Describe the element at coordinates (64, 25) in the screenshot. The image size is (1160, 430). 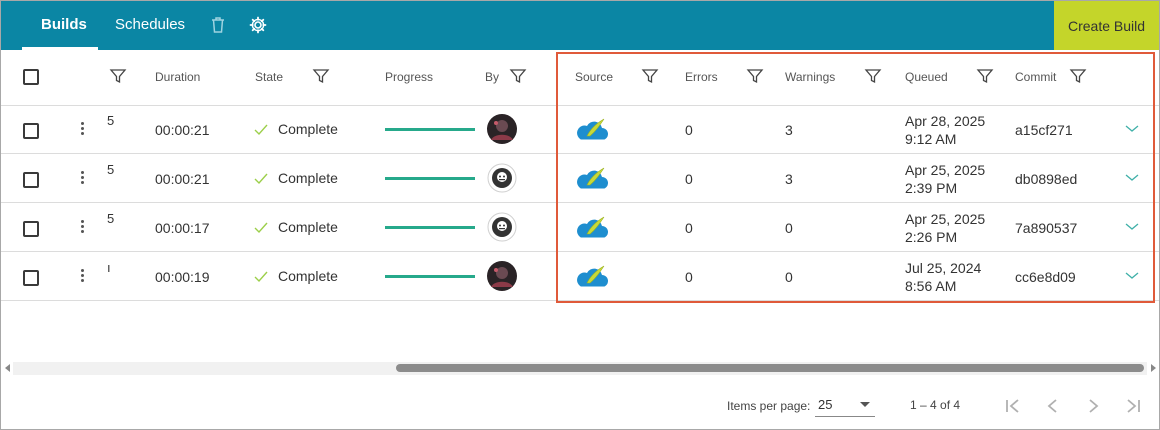
I see `tab-builds: Builds` at that location.